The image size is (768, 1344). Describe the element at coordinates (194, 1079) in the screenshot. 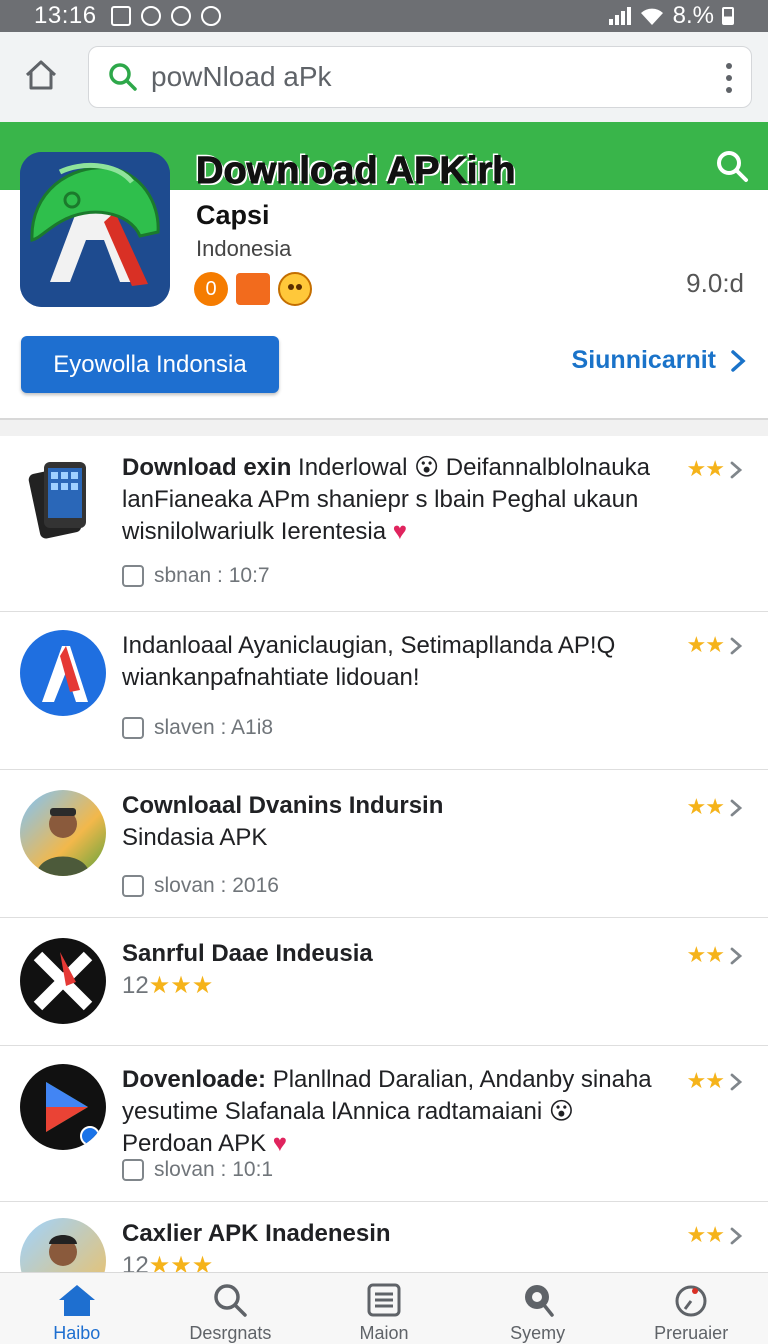

I see `list-item-title: Dovenloade:` at that location.